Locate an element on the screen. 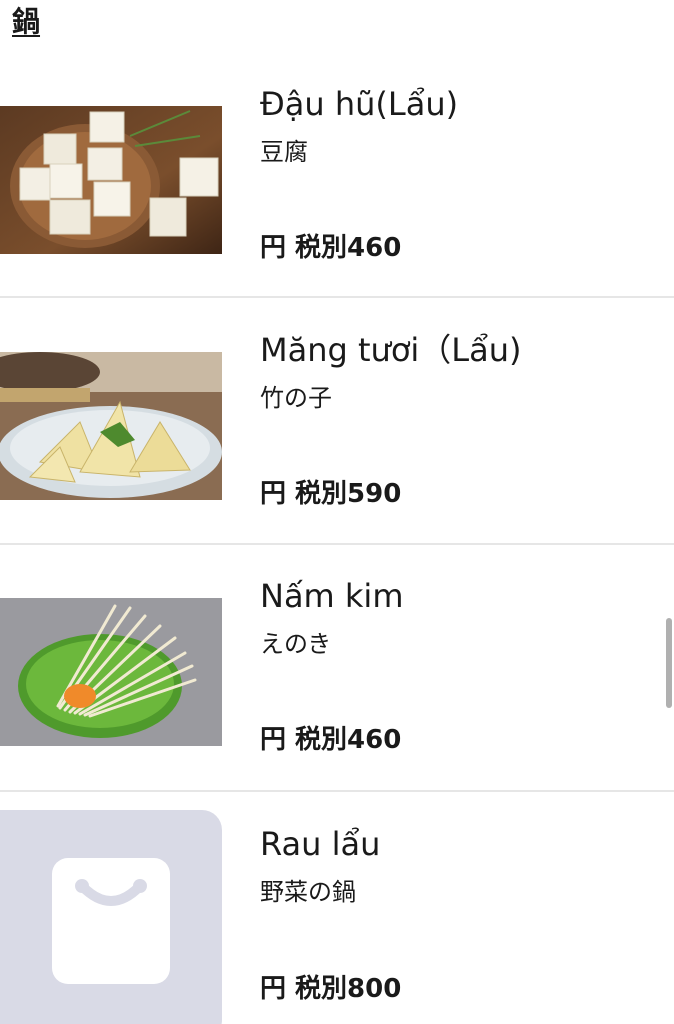 This screenshot has width=674, height=1024. item-name: Đậu hũ(Lẩu) is located at coordinates (359, 104).